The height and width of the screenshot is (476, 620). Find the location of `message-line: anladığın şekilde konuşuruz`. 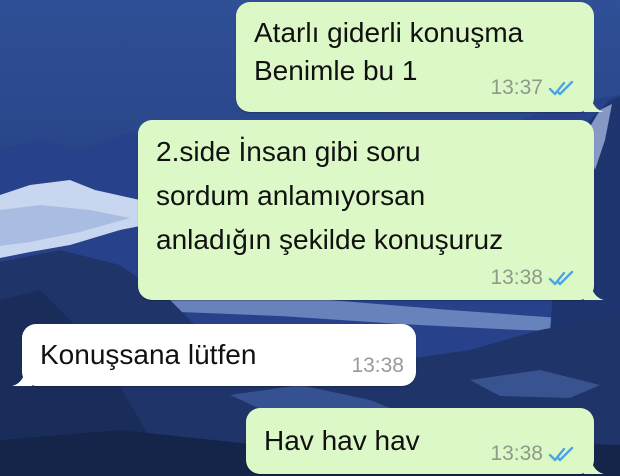

message-line: anladığın şekilde konuşuruz is located at coordinates (330, 239).